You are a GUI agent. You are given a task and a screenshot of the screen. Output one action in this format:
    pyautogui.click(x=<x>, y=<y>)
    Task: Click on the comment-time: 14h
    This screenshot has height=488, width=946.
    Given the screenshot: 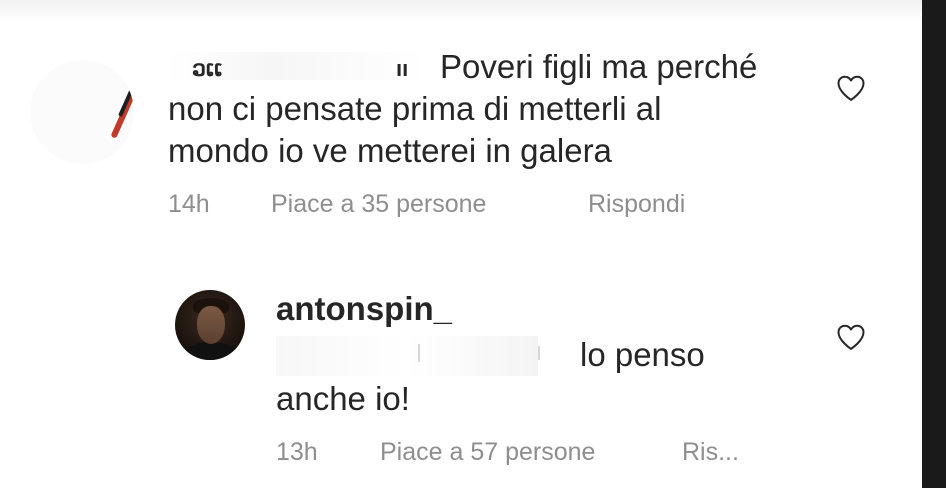 What is the action you would take?
    pyautogui.click(x=189, y=204)
    